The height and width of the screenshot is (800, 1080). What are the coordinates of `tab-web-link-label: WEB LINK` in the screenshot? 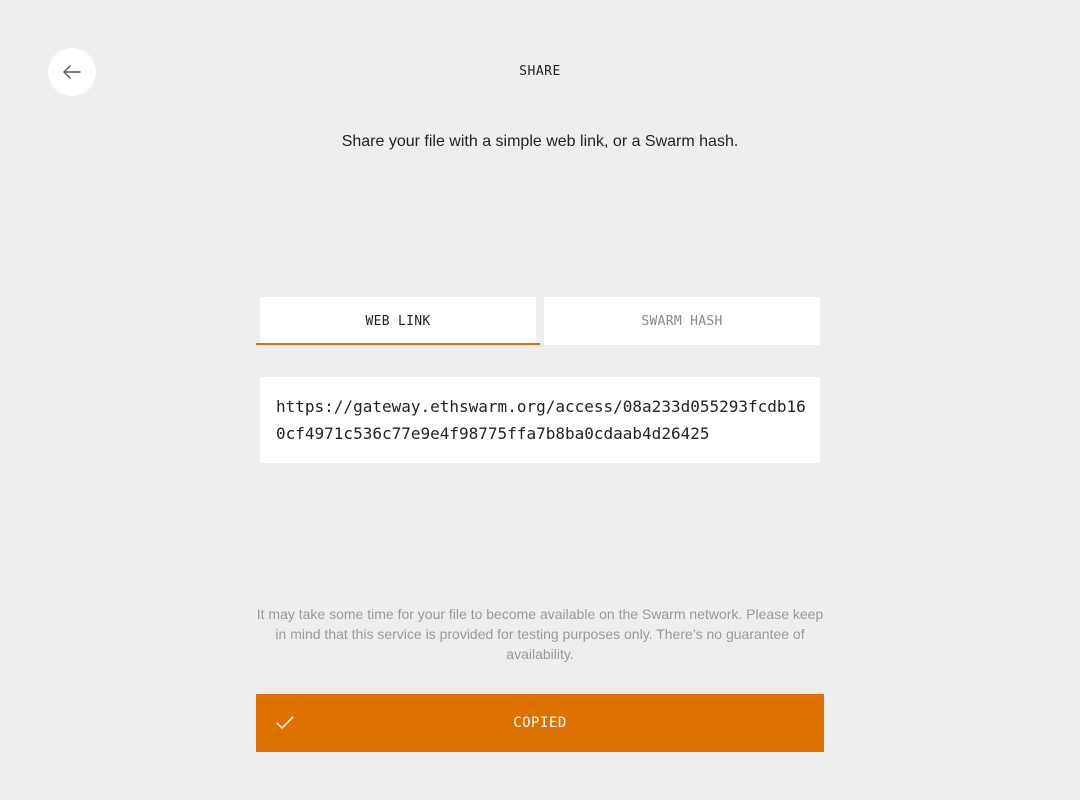 It's located at (398, 321).